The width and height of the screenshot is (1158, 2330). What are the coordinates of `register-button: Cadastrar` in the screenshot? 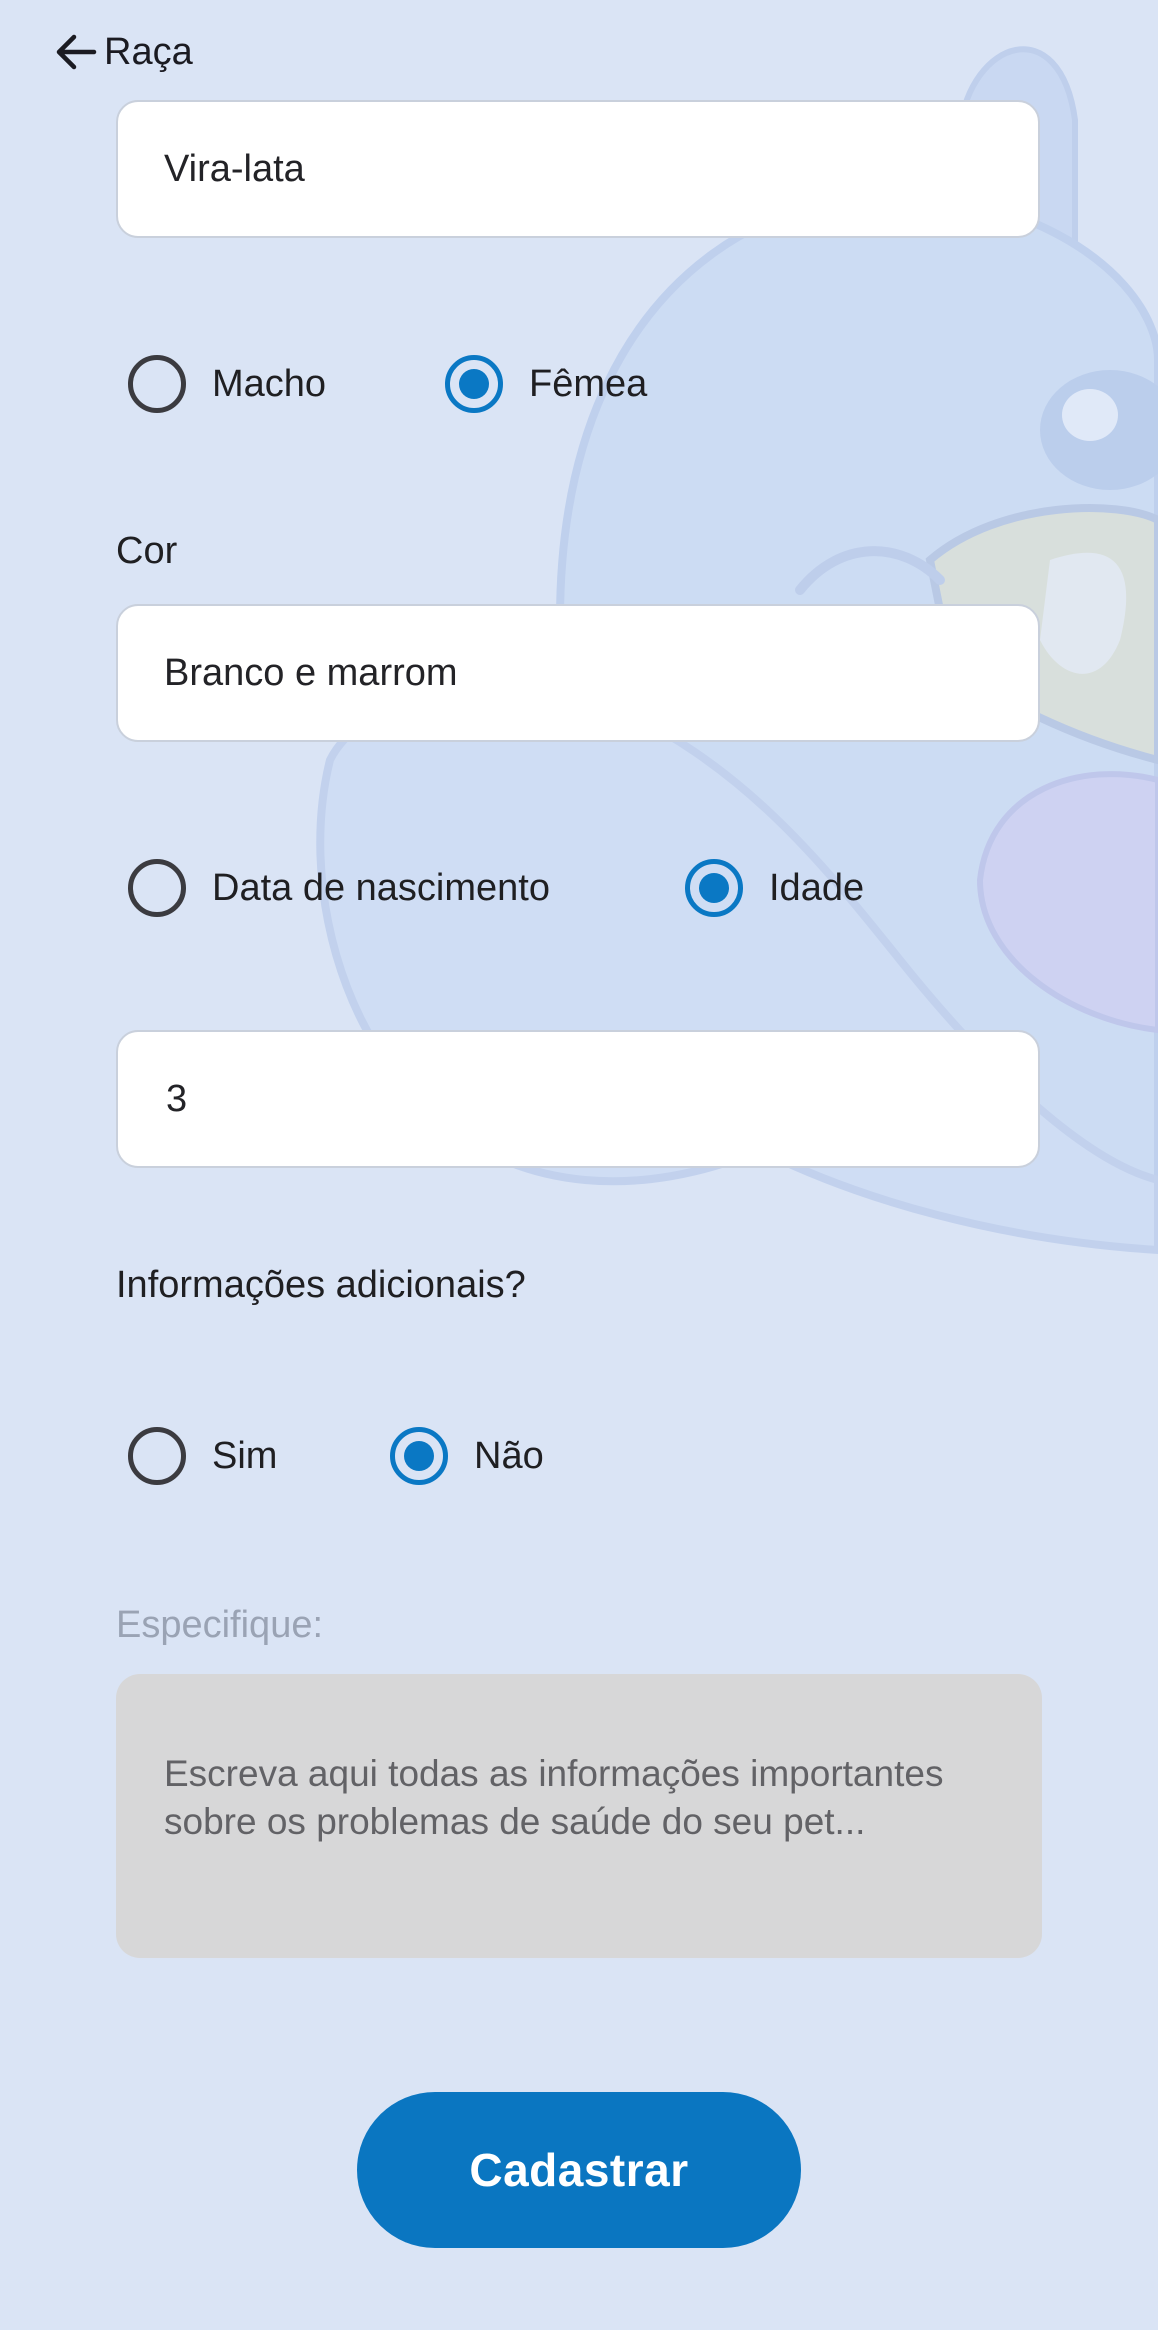 It's located at (579, 2170).